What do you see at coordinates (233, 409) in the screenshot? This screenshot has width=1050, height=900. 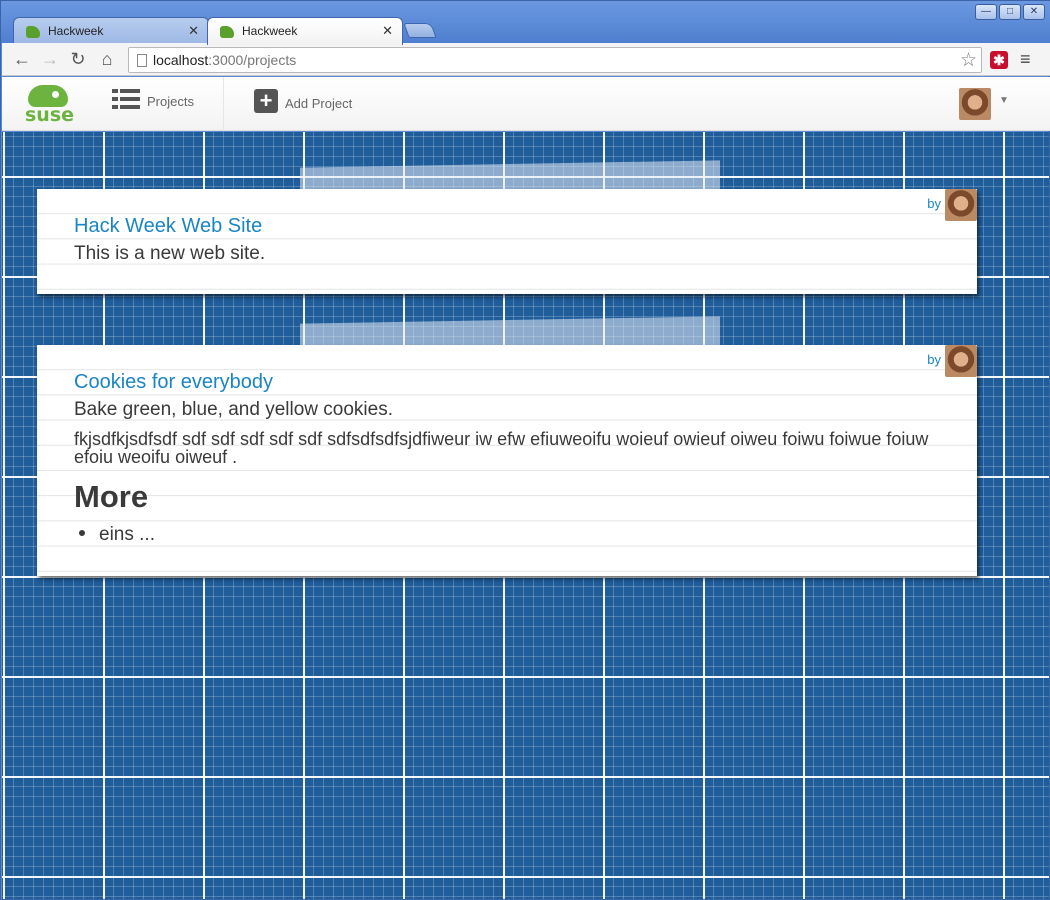 I see `project-description: Bake green, blue, and yellow cookies.` at bounding box center [233, 409].